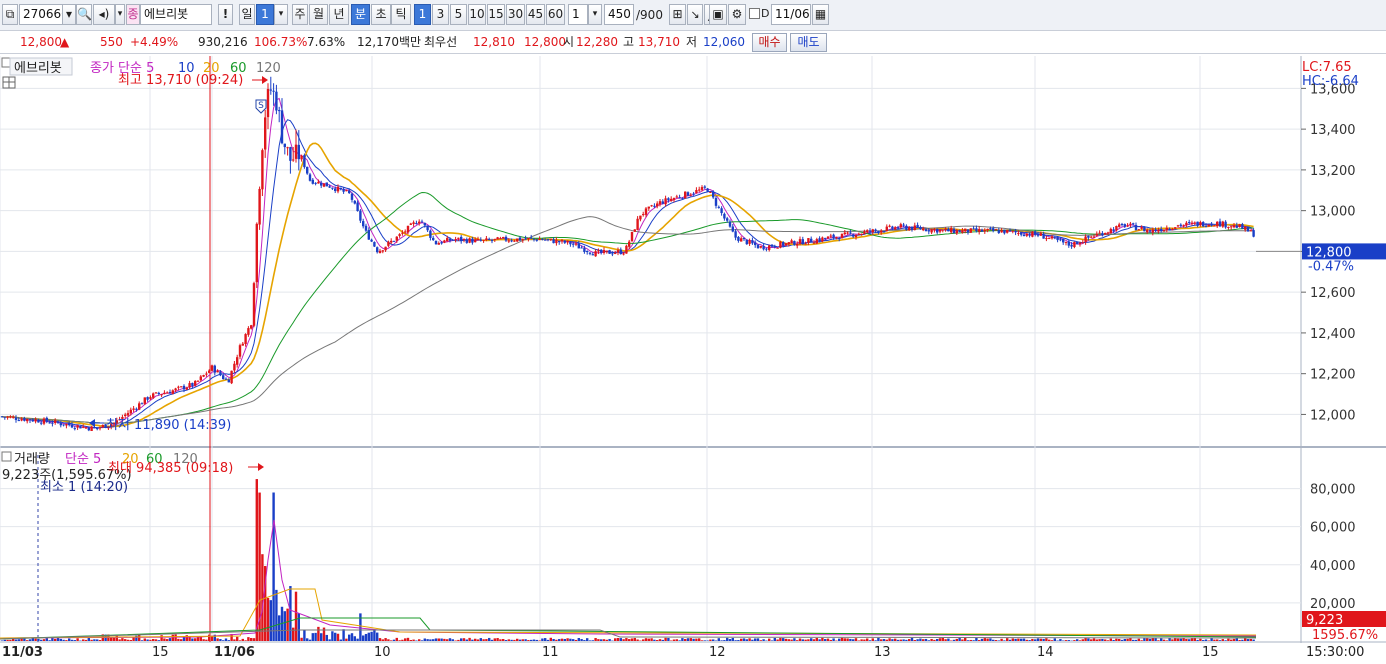 The image size is (1386, 664). Describe the element at coordinates (1333, 528) in the screenshot. I see `volume-axis-label: 60,000` at that location.